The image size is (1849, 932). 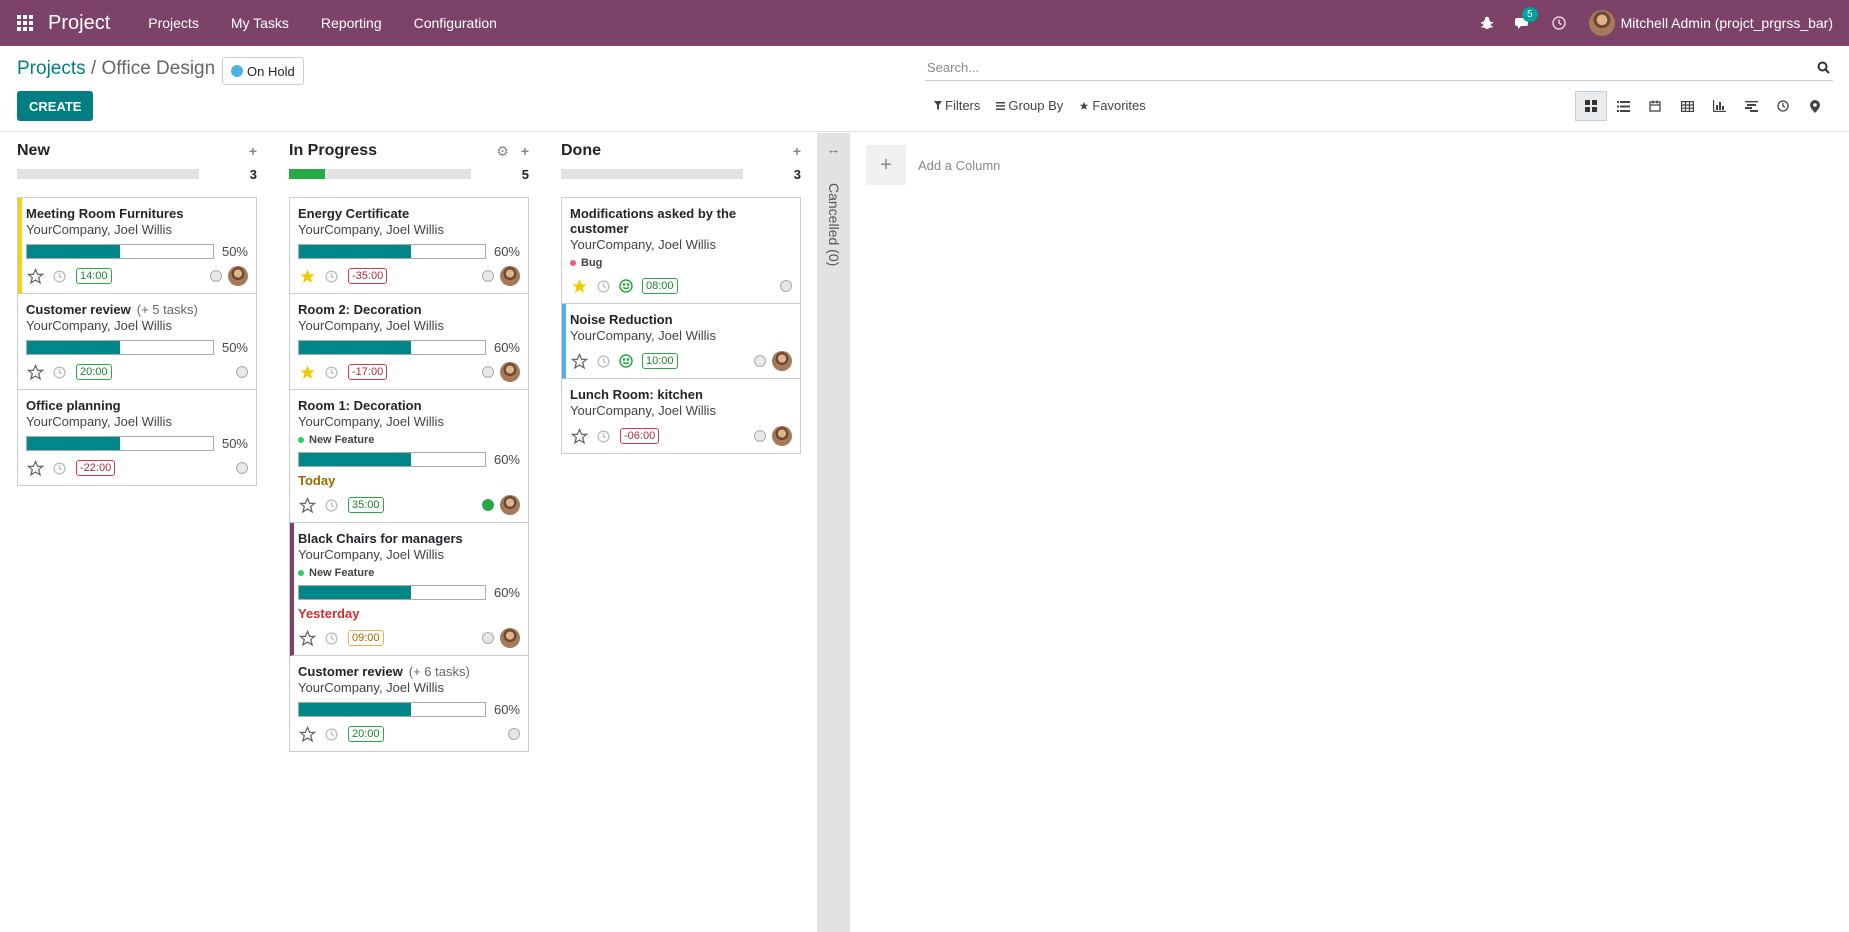 What do you see at coordinates (55, 106) in the screenshot?
I see `create-button: CREATE` at bounding box center [55, 106].